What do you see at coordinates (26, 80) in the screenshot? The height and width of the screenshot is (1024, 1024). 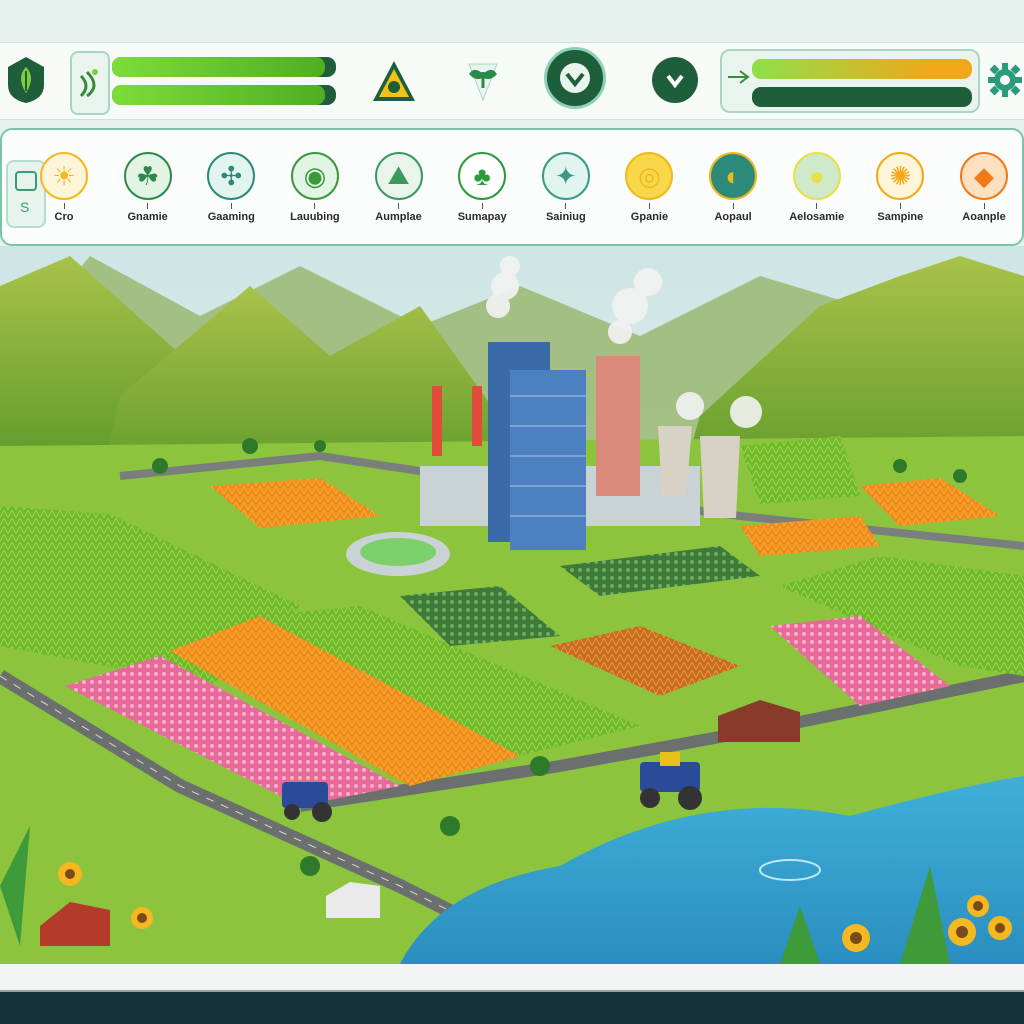 I see `leaf-shield-icon` at bounding box center [26, 80].